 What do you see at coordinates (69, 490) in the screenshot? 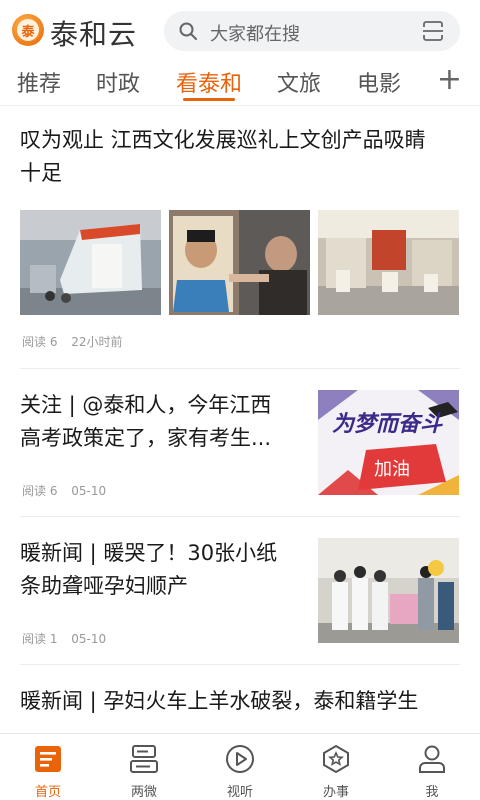
I see `article-meta: 阅读 6 05-10` at bounding box center [69, 490].